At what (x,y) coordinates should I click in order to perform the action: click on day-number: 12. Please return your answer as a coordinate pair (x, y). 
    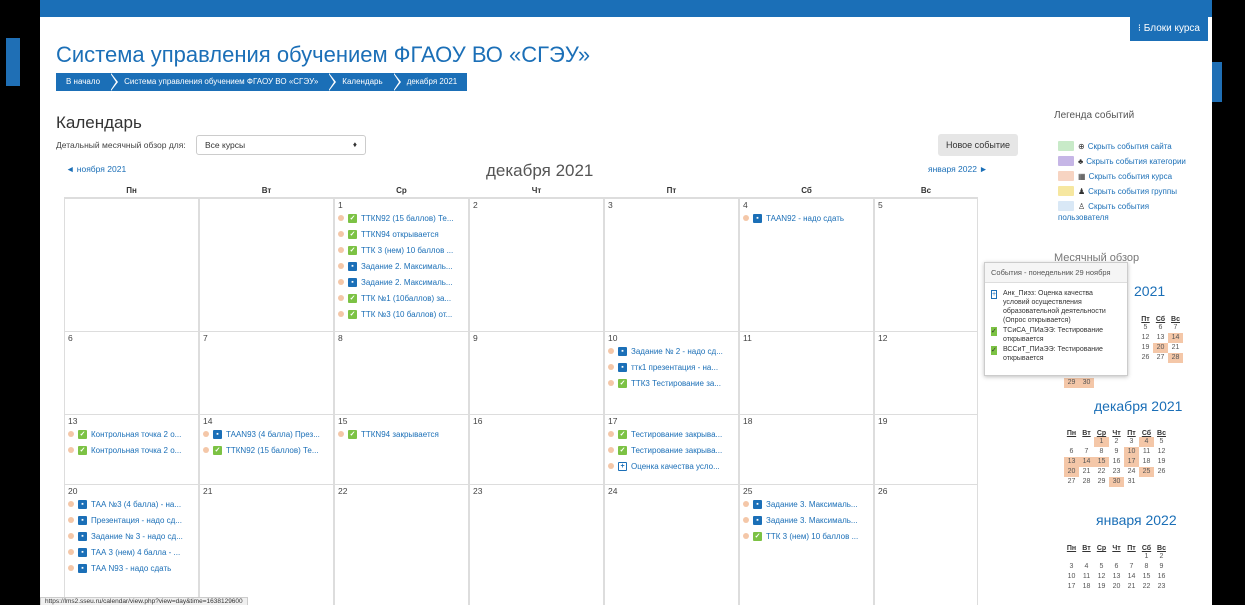
    Looking at the image, I should click on (882, 338).